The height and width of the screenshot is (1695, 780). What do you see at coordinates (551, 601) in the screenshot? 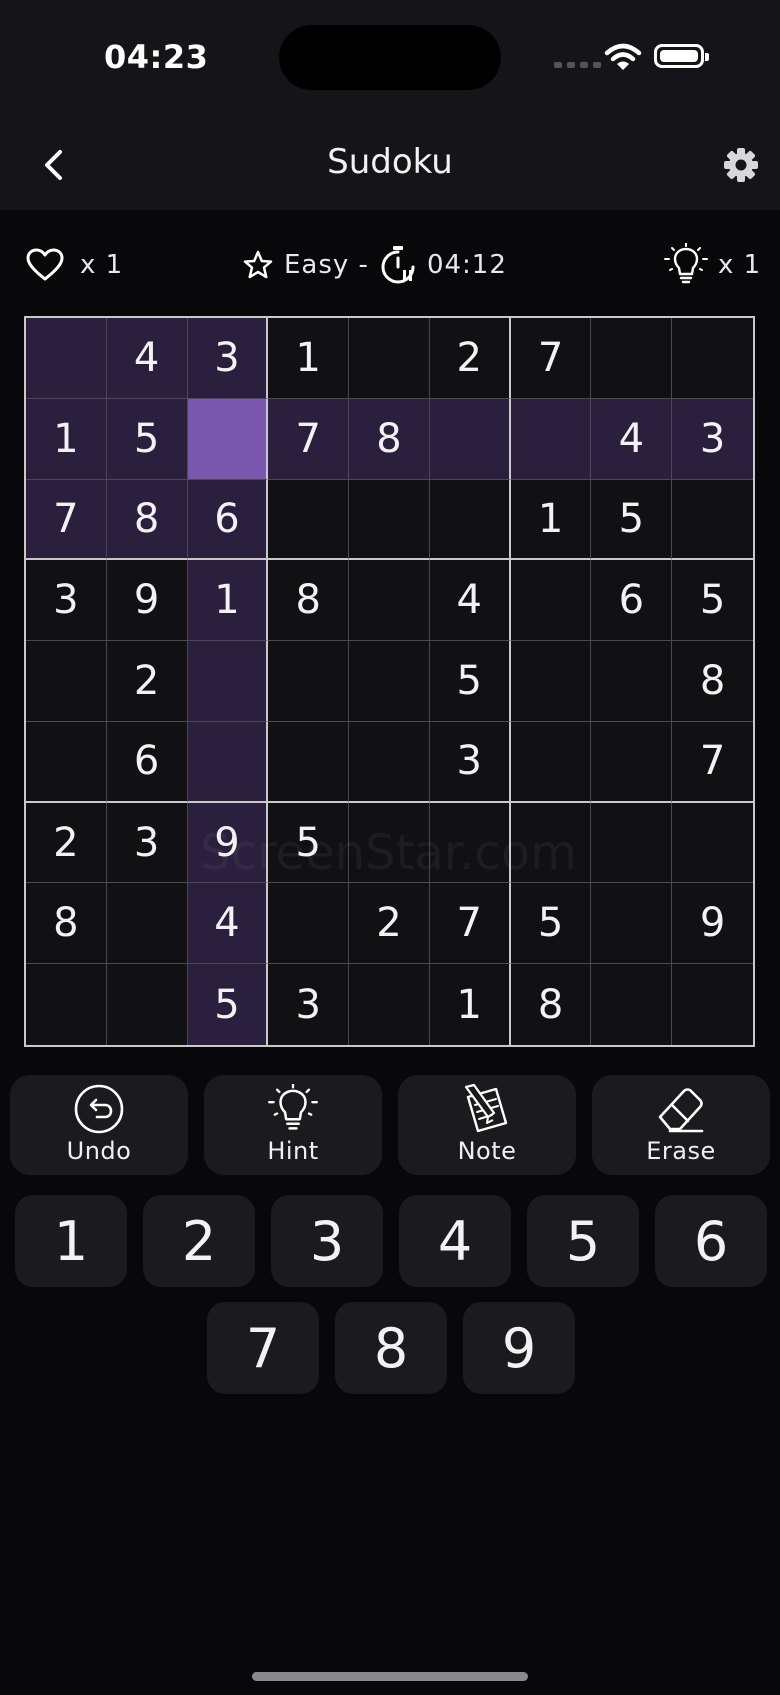
I see `sudoku-cell-r4-c7` at bounding box center [551, 601].